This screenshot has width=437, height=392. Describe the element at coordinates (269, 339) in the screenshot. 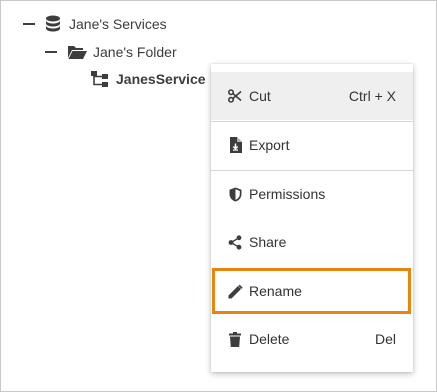

I see `menu-item-label: Delete` at that location.